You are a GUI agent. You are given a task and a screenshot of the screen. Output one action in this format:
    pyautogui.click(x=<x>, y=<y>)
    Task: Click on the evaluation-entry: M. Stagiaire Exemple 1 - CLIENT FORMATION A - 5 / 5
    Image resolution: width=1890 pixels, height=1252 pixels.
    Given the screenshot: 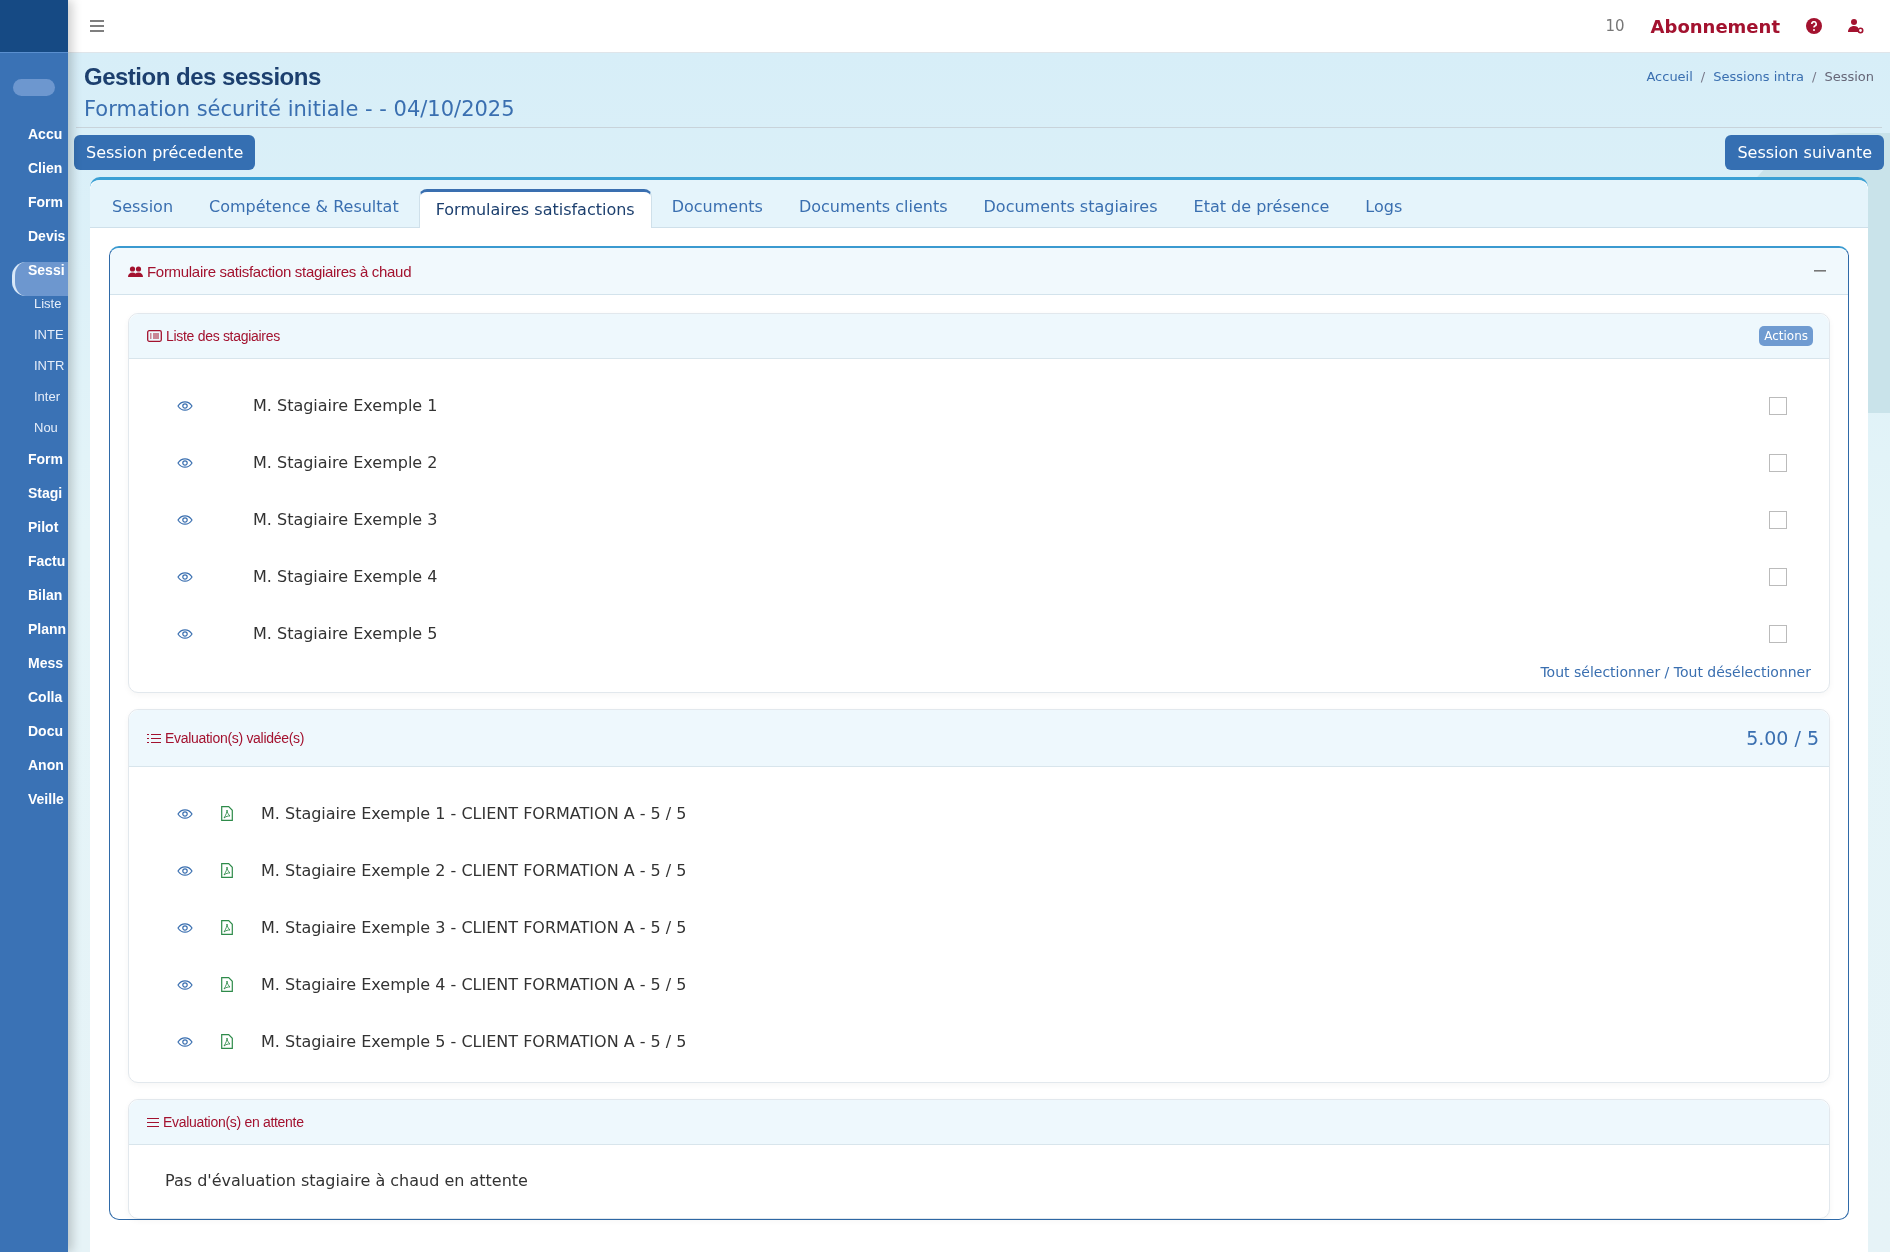 What is the action you would take?
    pyautogui.click(x=474, y=813)
    